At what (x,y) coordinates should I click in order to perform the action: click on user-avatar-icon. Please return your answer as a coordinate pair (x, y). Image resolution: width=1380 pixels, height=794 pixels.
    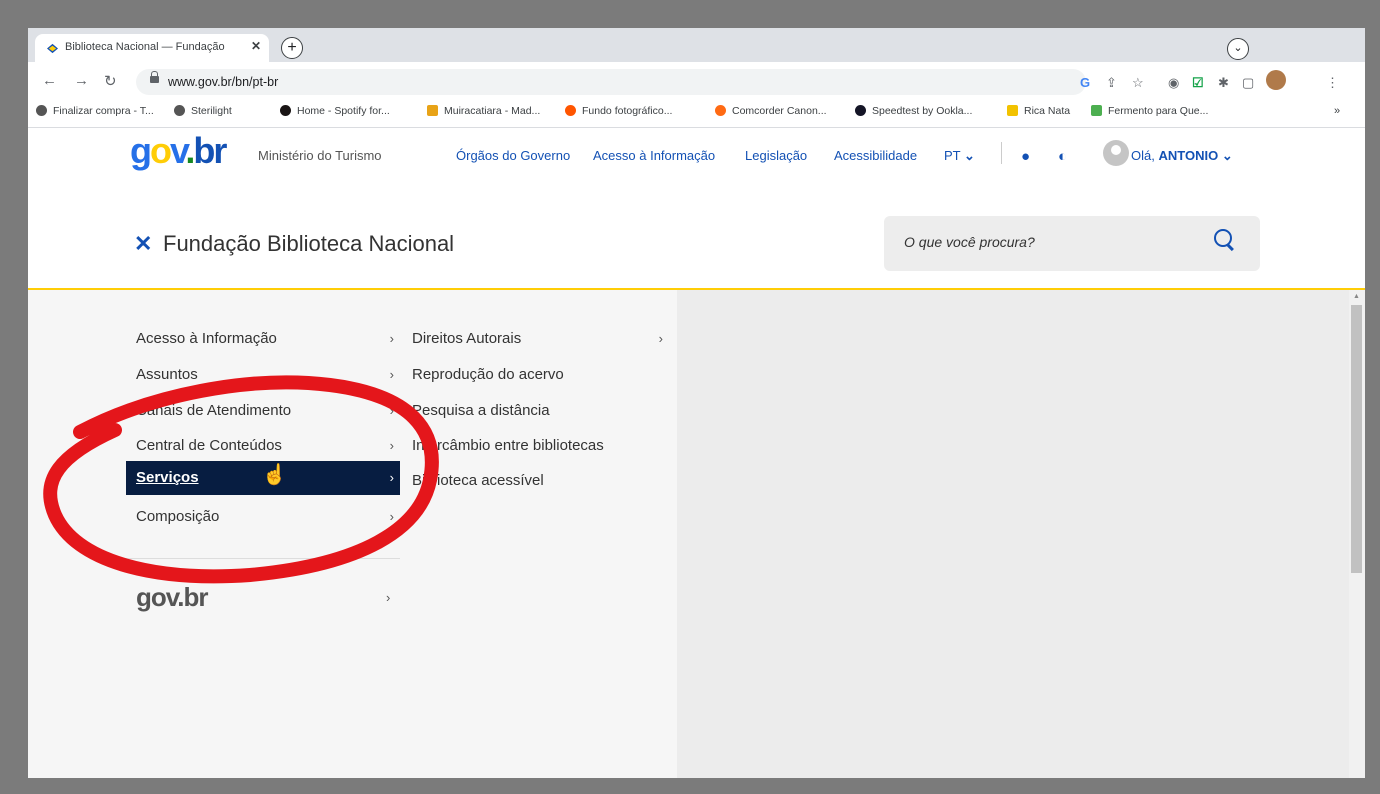
    Looking at the image, I should click on (1116, 153).